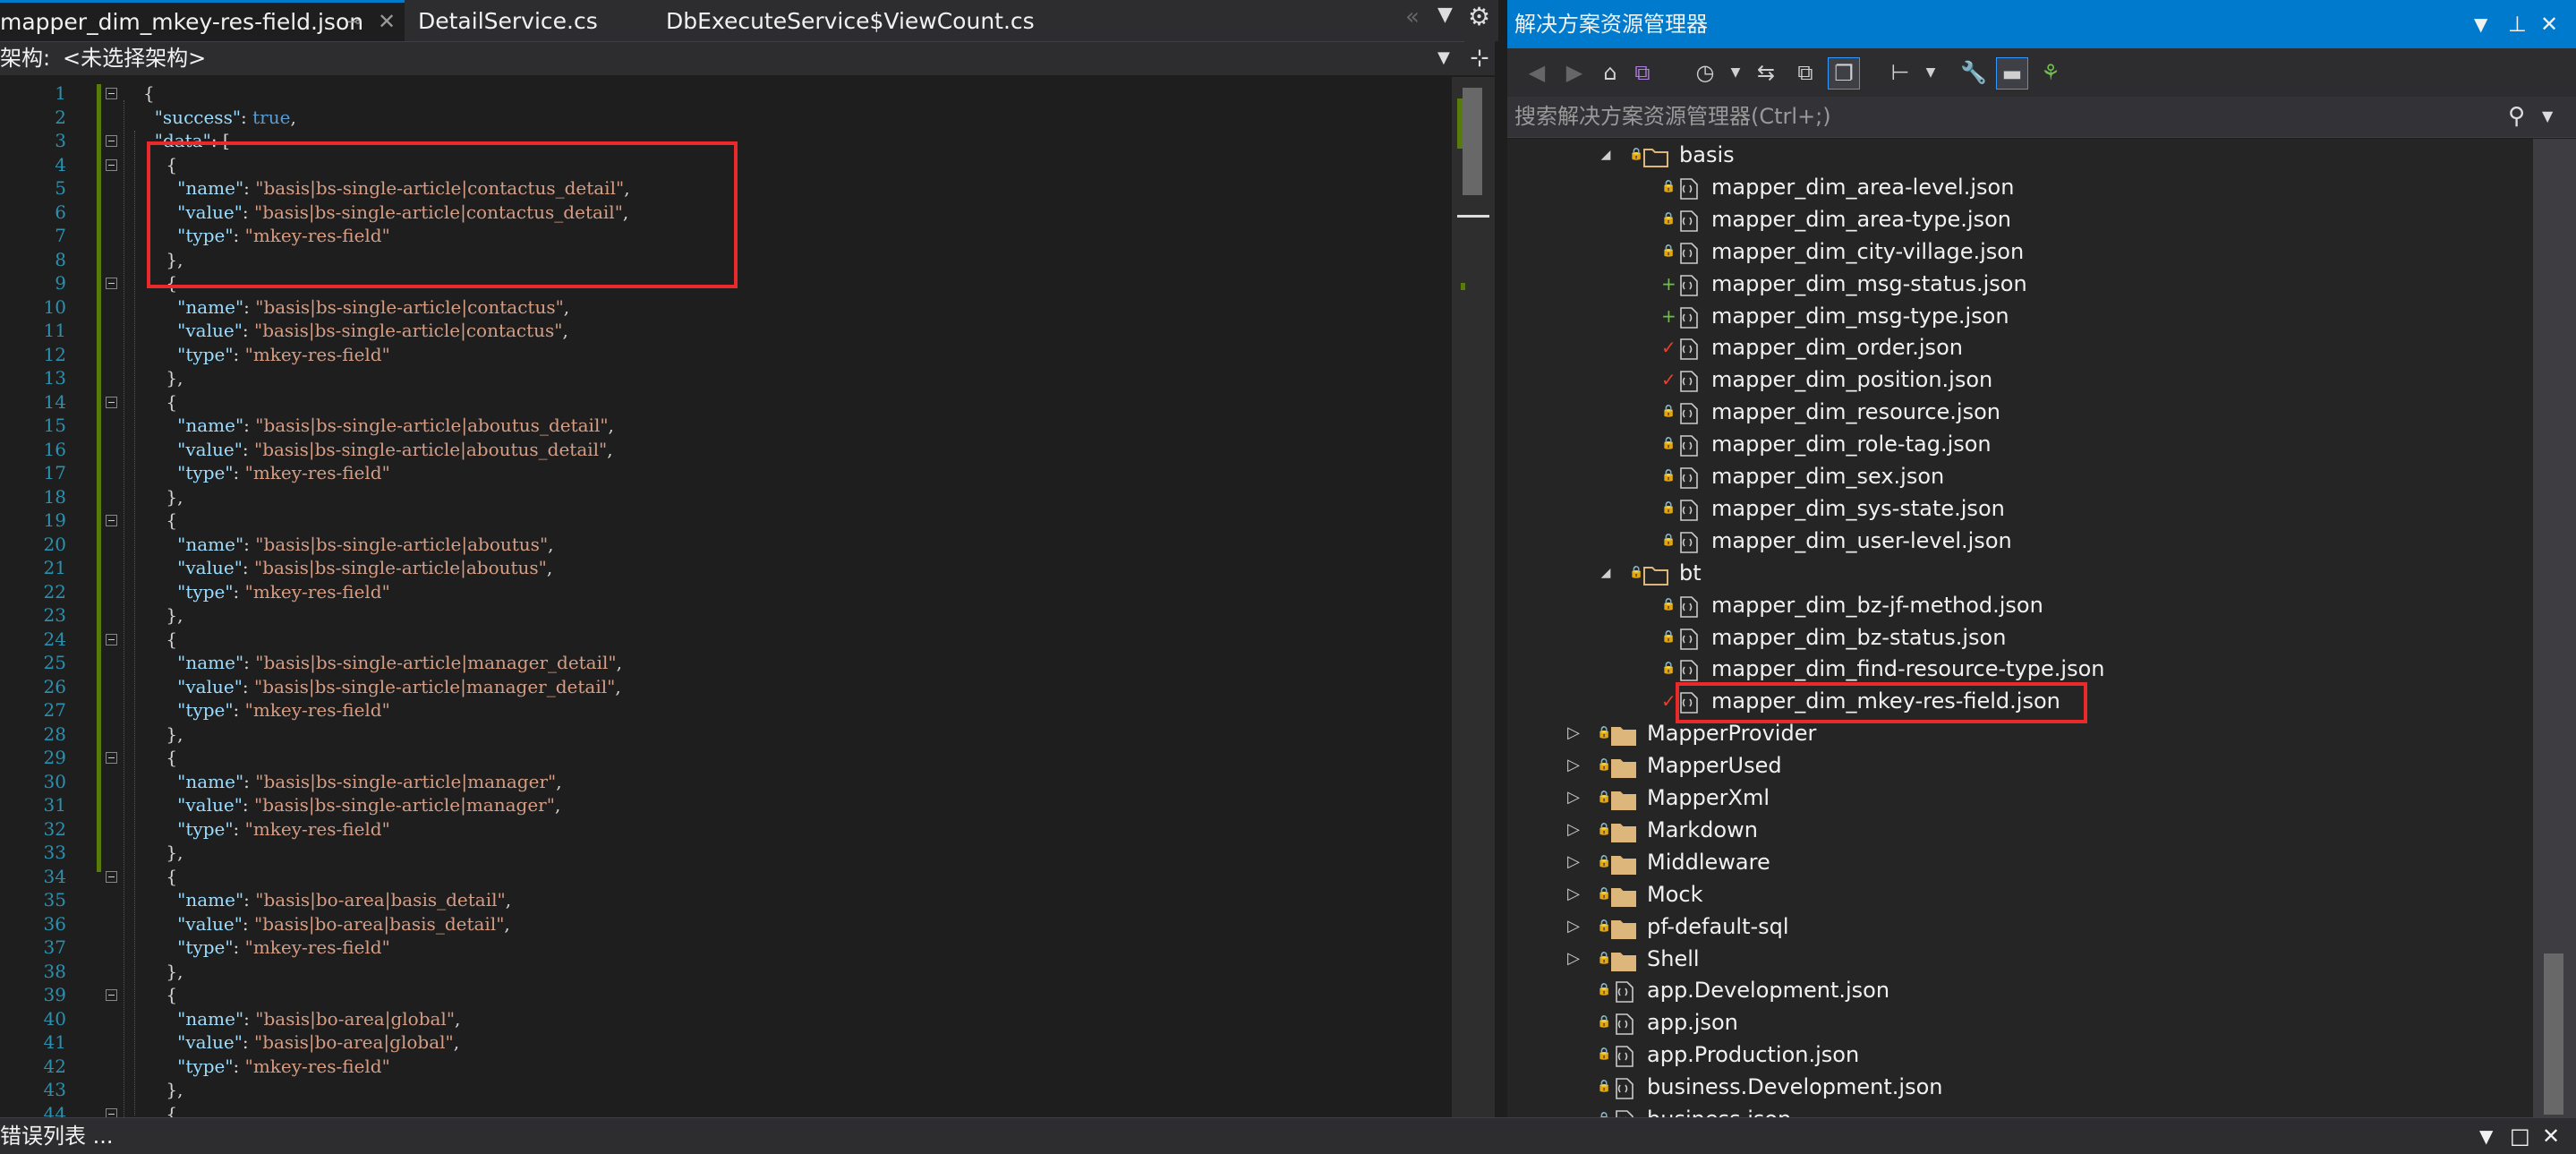  What do you see at coordinates (239, 828) in the screenshot?
I see `code-token: :` at bounding box center [239, 828].